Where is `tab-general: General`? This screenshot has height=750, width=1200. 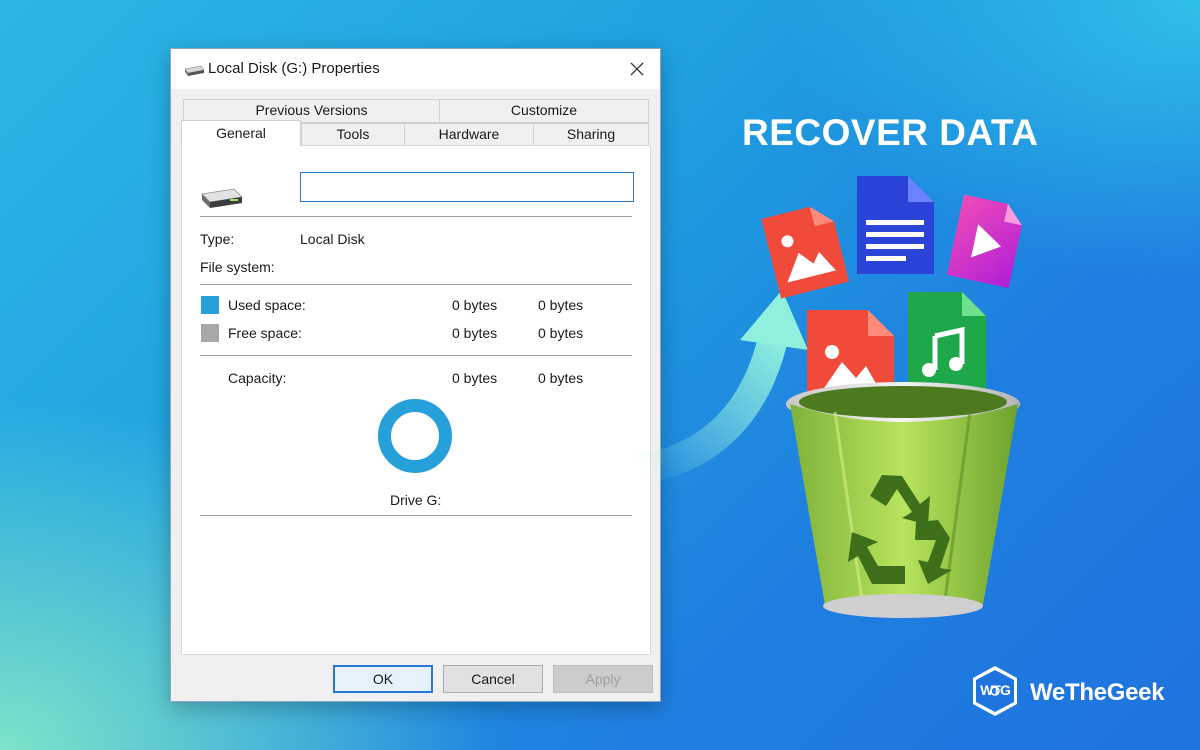
tab-general: General is located at coordinates (241, 133).